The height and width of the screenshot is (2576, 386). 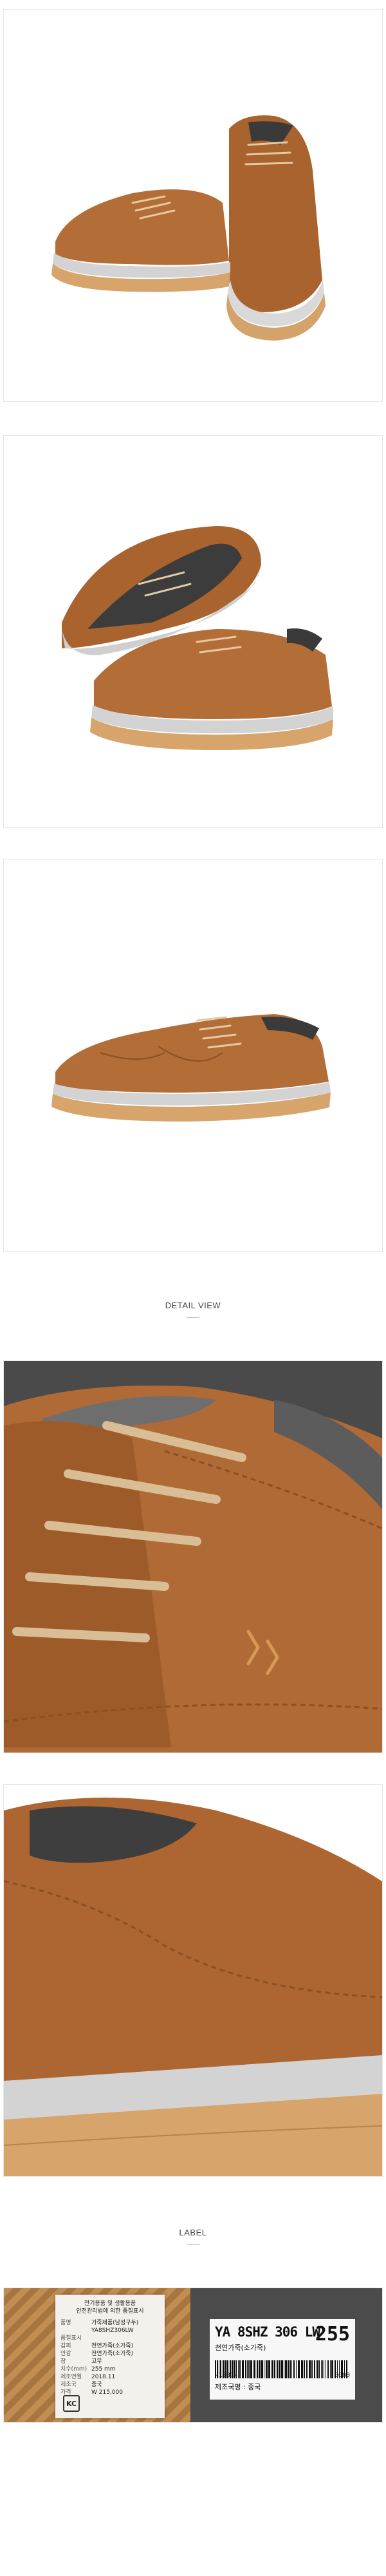 I want to click on label-row: 품질표시, so click(x=110, y=2338).